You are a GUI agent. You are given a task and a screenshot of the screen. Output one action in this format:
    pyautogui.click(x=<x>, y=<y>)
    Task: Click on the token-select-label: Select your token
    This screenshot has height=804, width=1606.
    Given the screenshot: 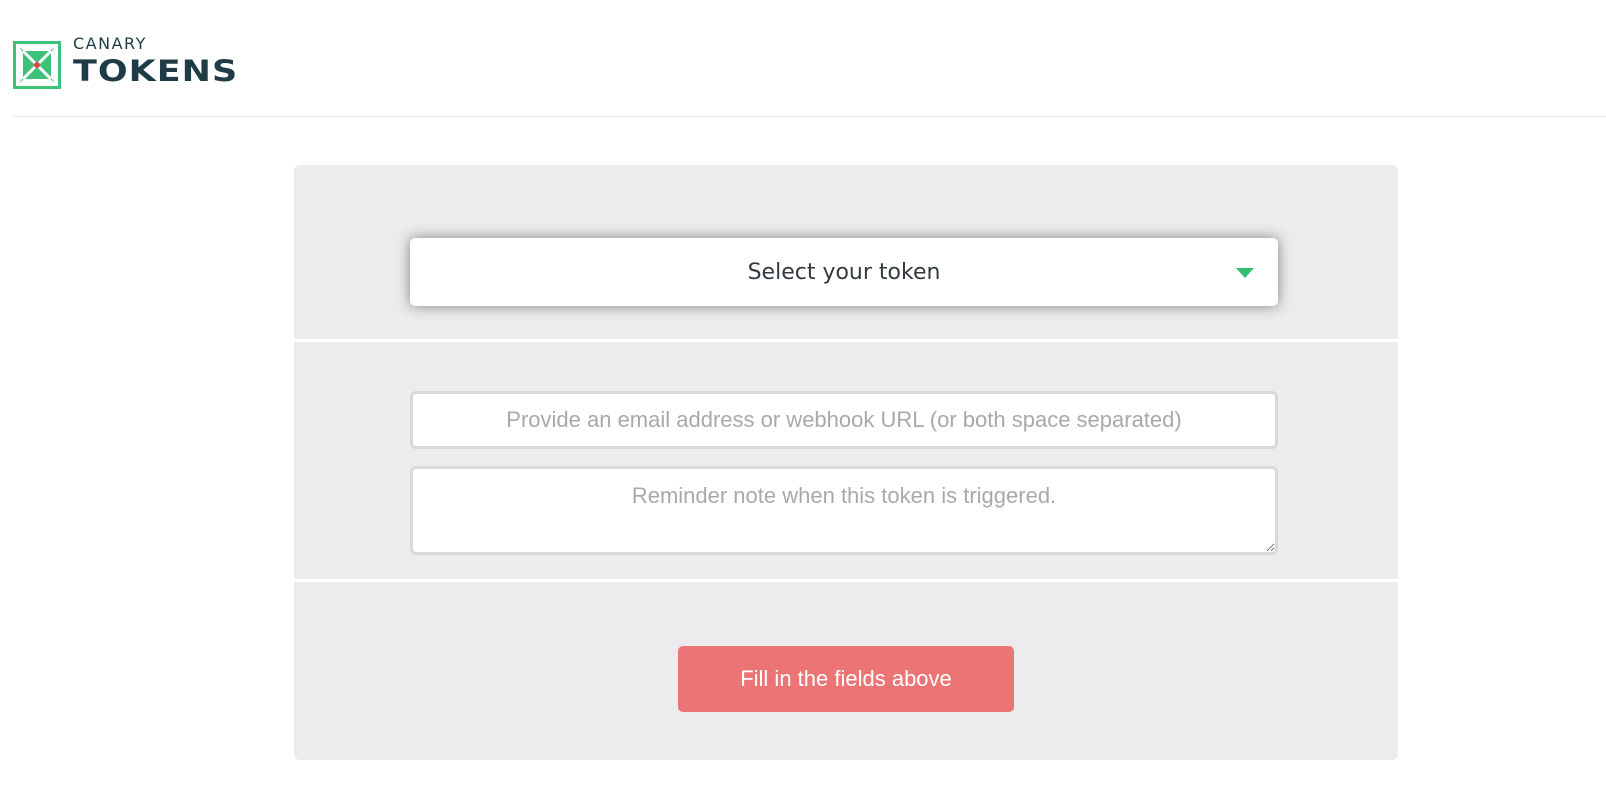 What is the action you would take?
    pyautogui.click(x=844, y=272)
    